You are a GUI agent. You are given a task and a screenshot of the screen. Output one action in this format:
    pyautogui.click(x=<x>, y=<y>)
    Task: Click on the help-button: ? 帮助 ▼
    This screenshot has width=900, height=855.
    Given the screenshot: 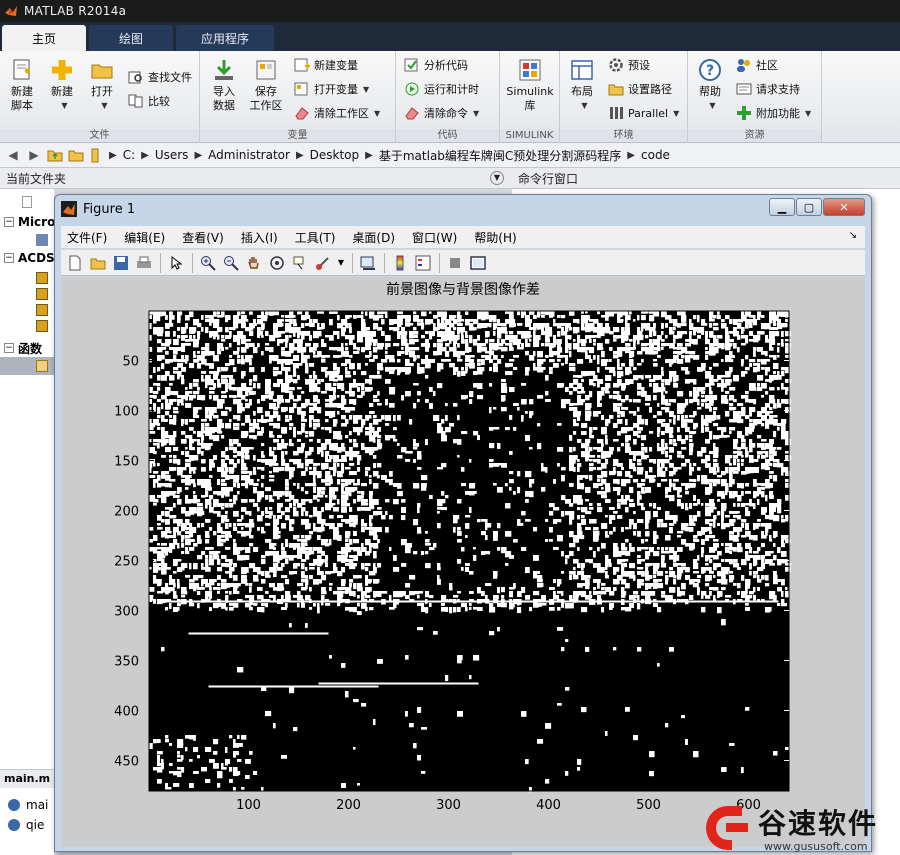 What is the action you would take?
    pyautogui.click(x=710, y=85)
    